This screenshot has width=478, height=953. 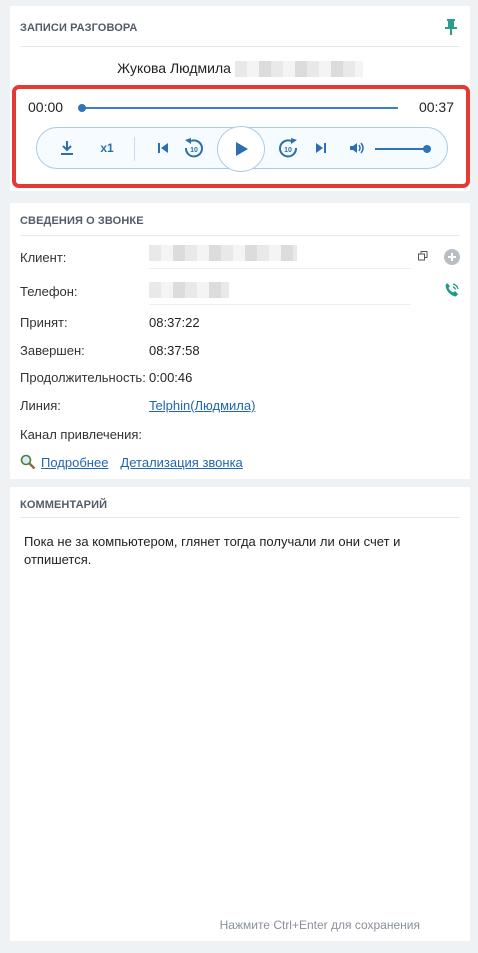 I want to click on play-button, so click(x=241, y=149).